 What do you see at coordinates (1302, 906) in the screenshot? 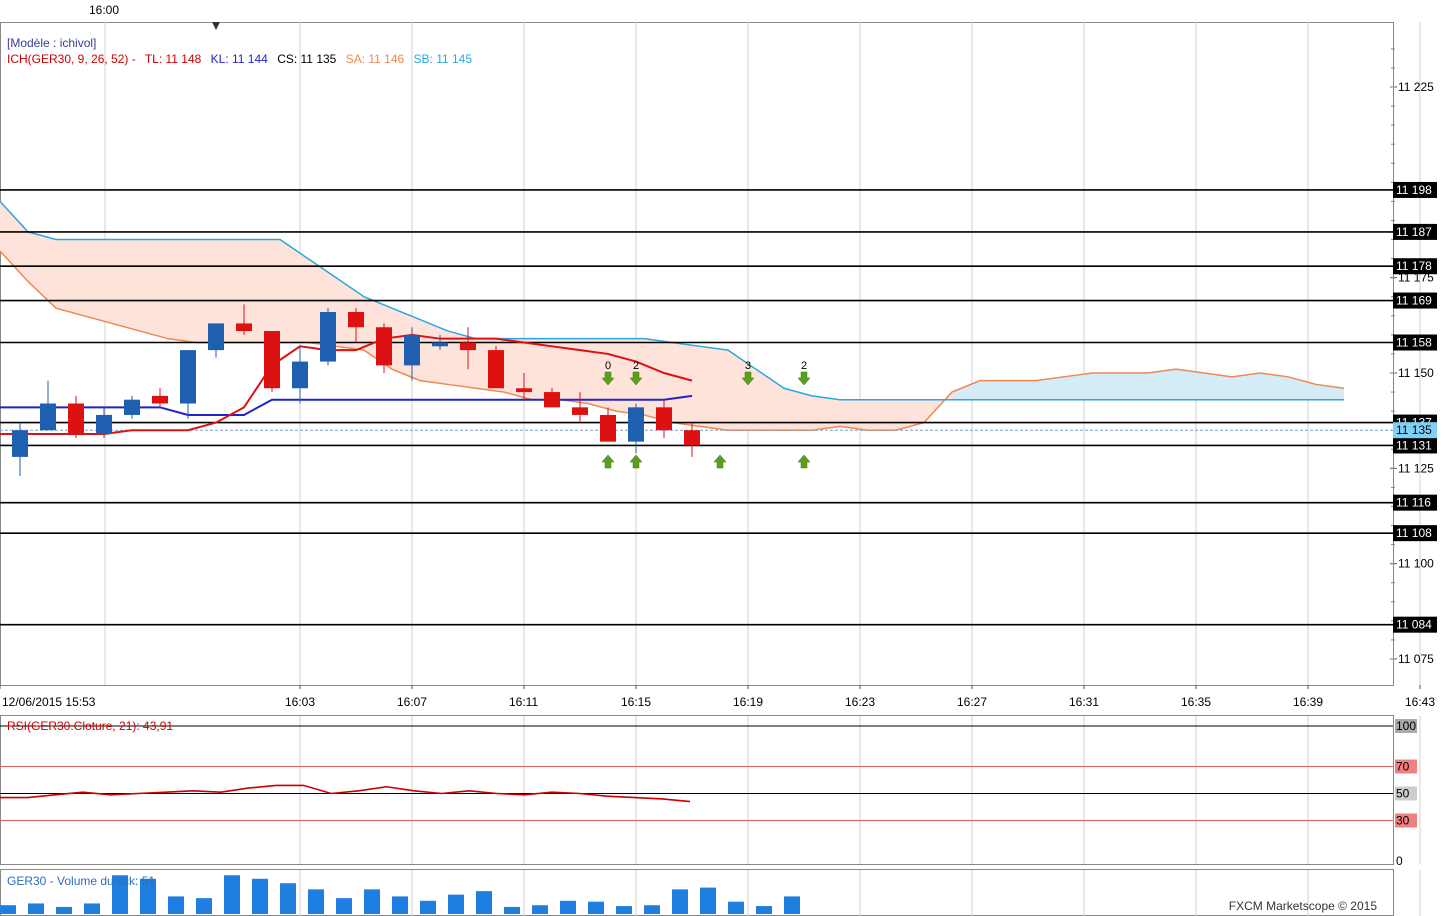
I see `brand-label: FXCM Marketscope © 2015` at bounding box center [1302, 906].